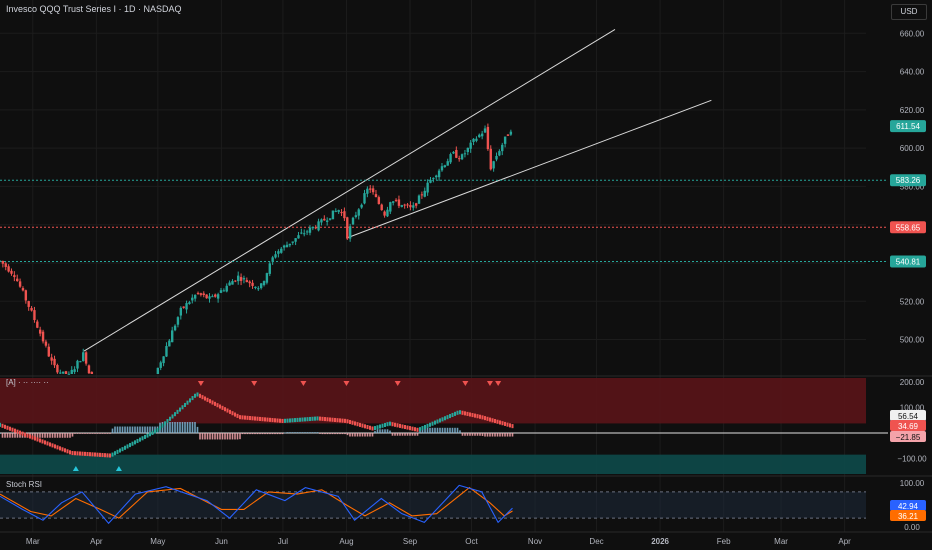 The height and width of the screenshot is (550, 932). Describe the element at coordinates (724, 541) in the screenshot. I see `x-tick-label: Feb` at that location.